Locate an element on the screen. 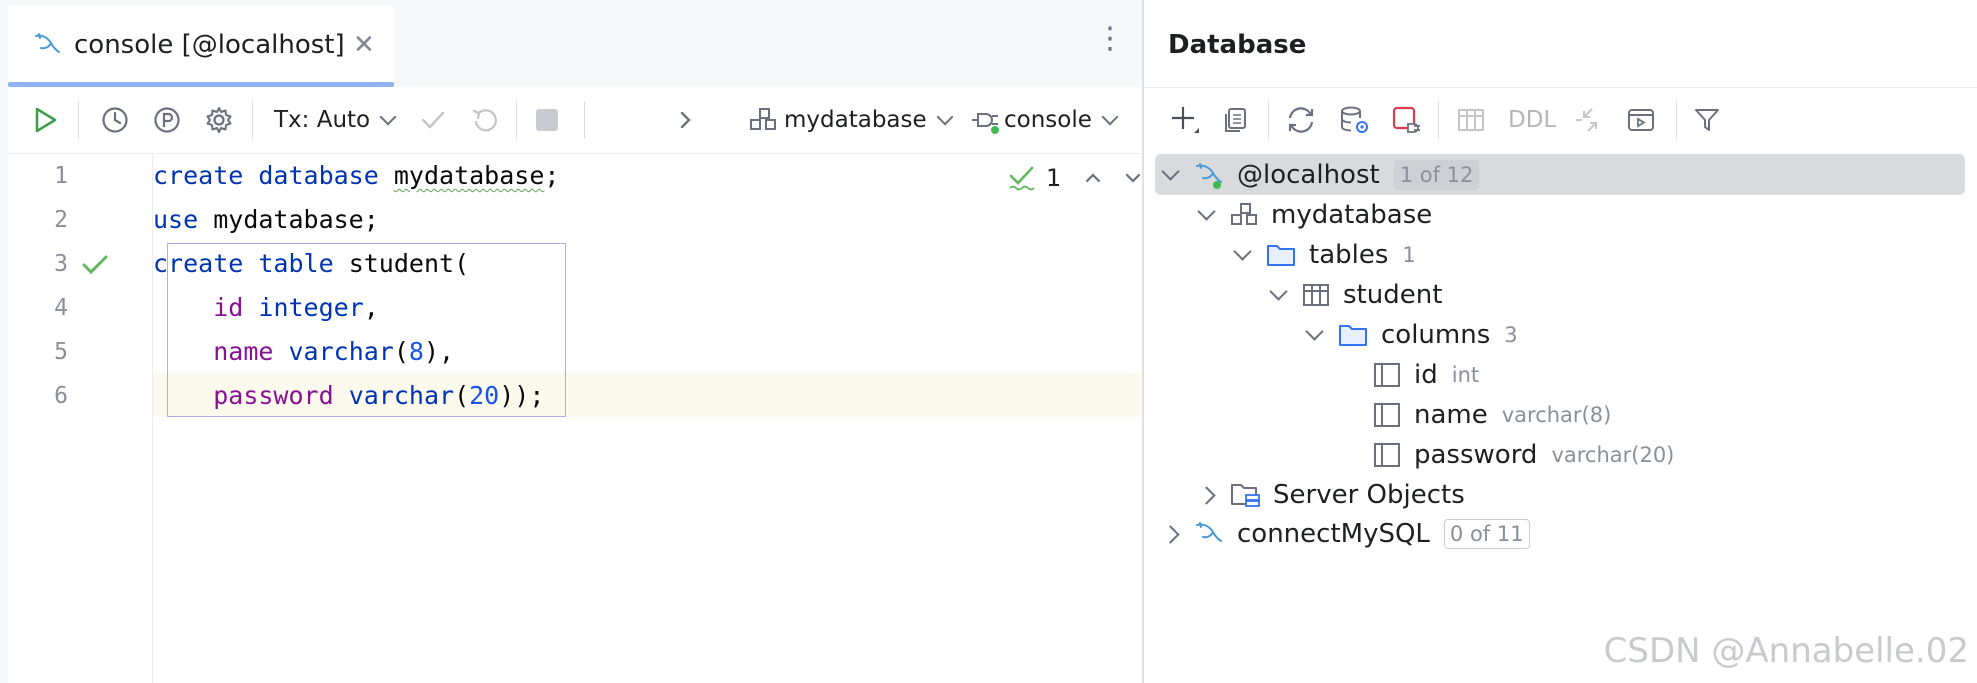 The height and width of the screenshot is (683, 1977). history-button is located at coordinates (115, 120).